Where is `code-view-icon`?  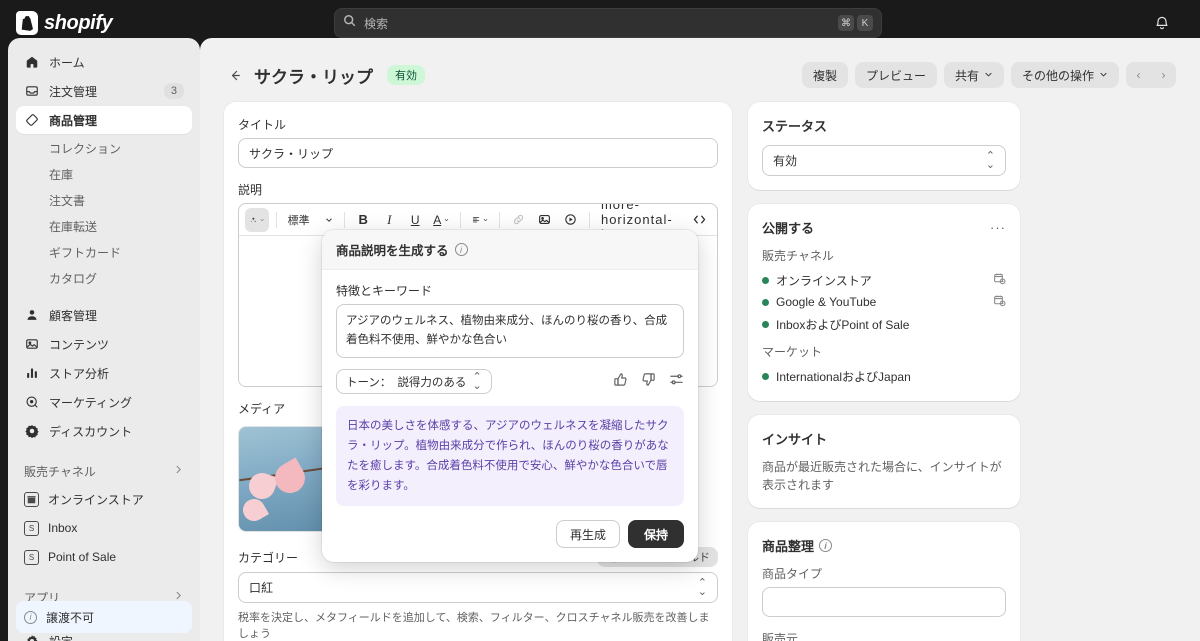 code-view-icon is located at coordinates (699, 220).